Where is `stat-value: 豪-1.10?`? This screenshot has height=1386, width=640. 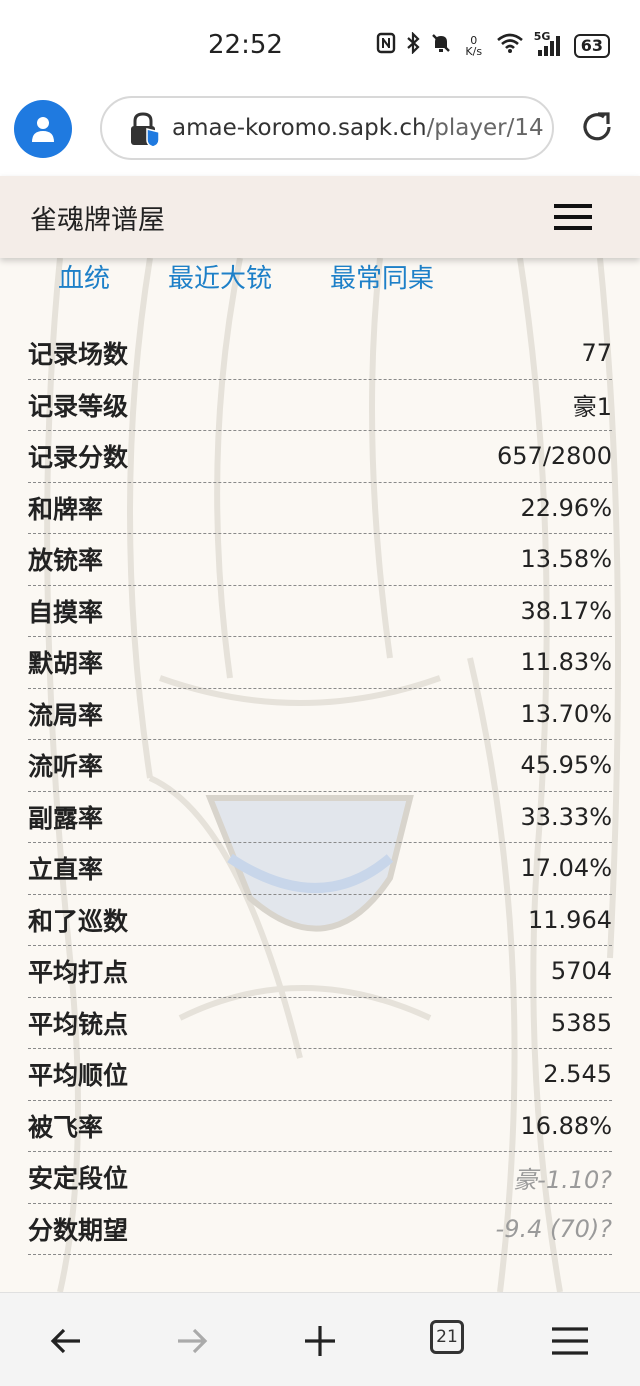
stat-value: 豪-1.10? is located at coordinates (562, 1179).